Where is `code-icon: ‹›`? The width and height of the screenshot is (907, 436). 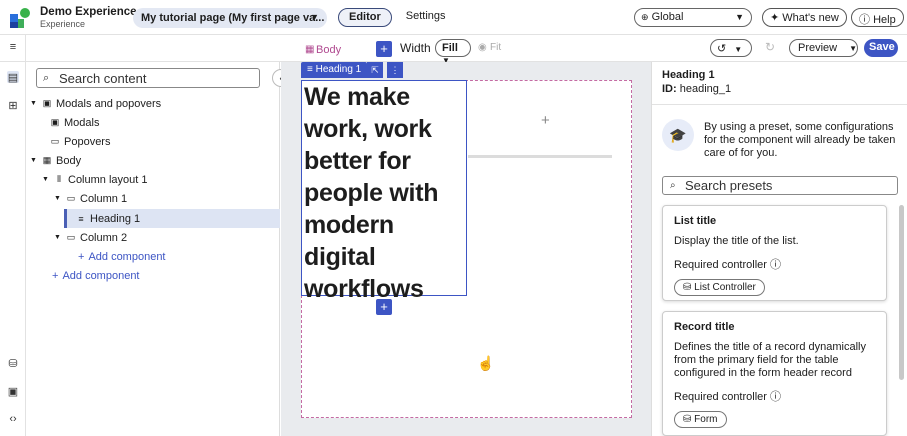 code-icon: ‹› is located at coordinates (13, 419).